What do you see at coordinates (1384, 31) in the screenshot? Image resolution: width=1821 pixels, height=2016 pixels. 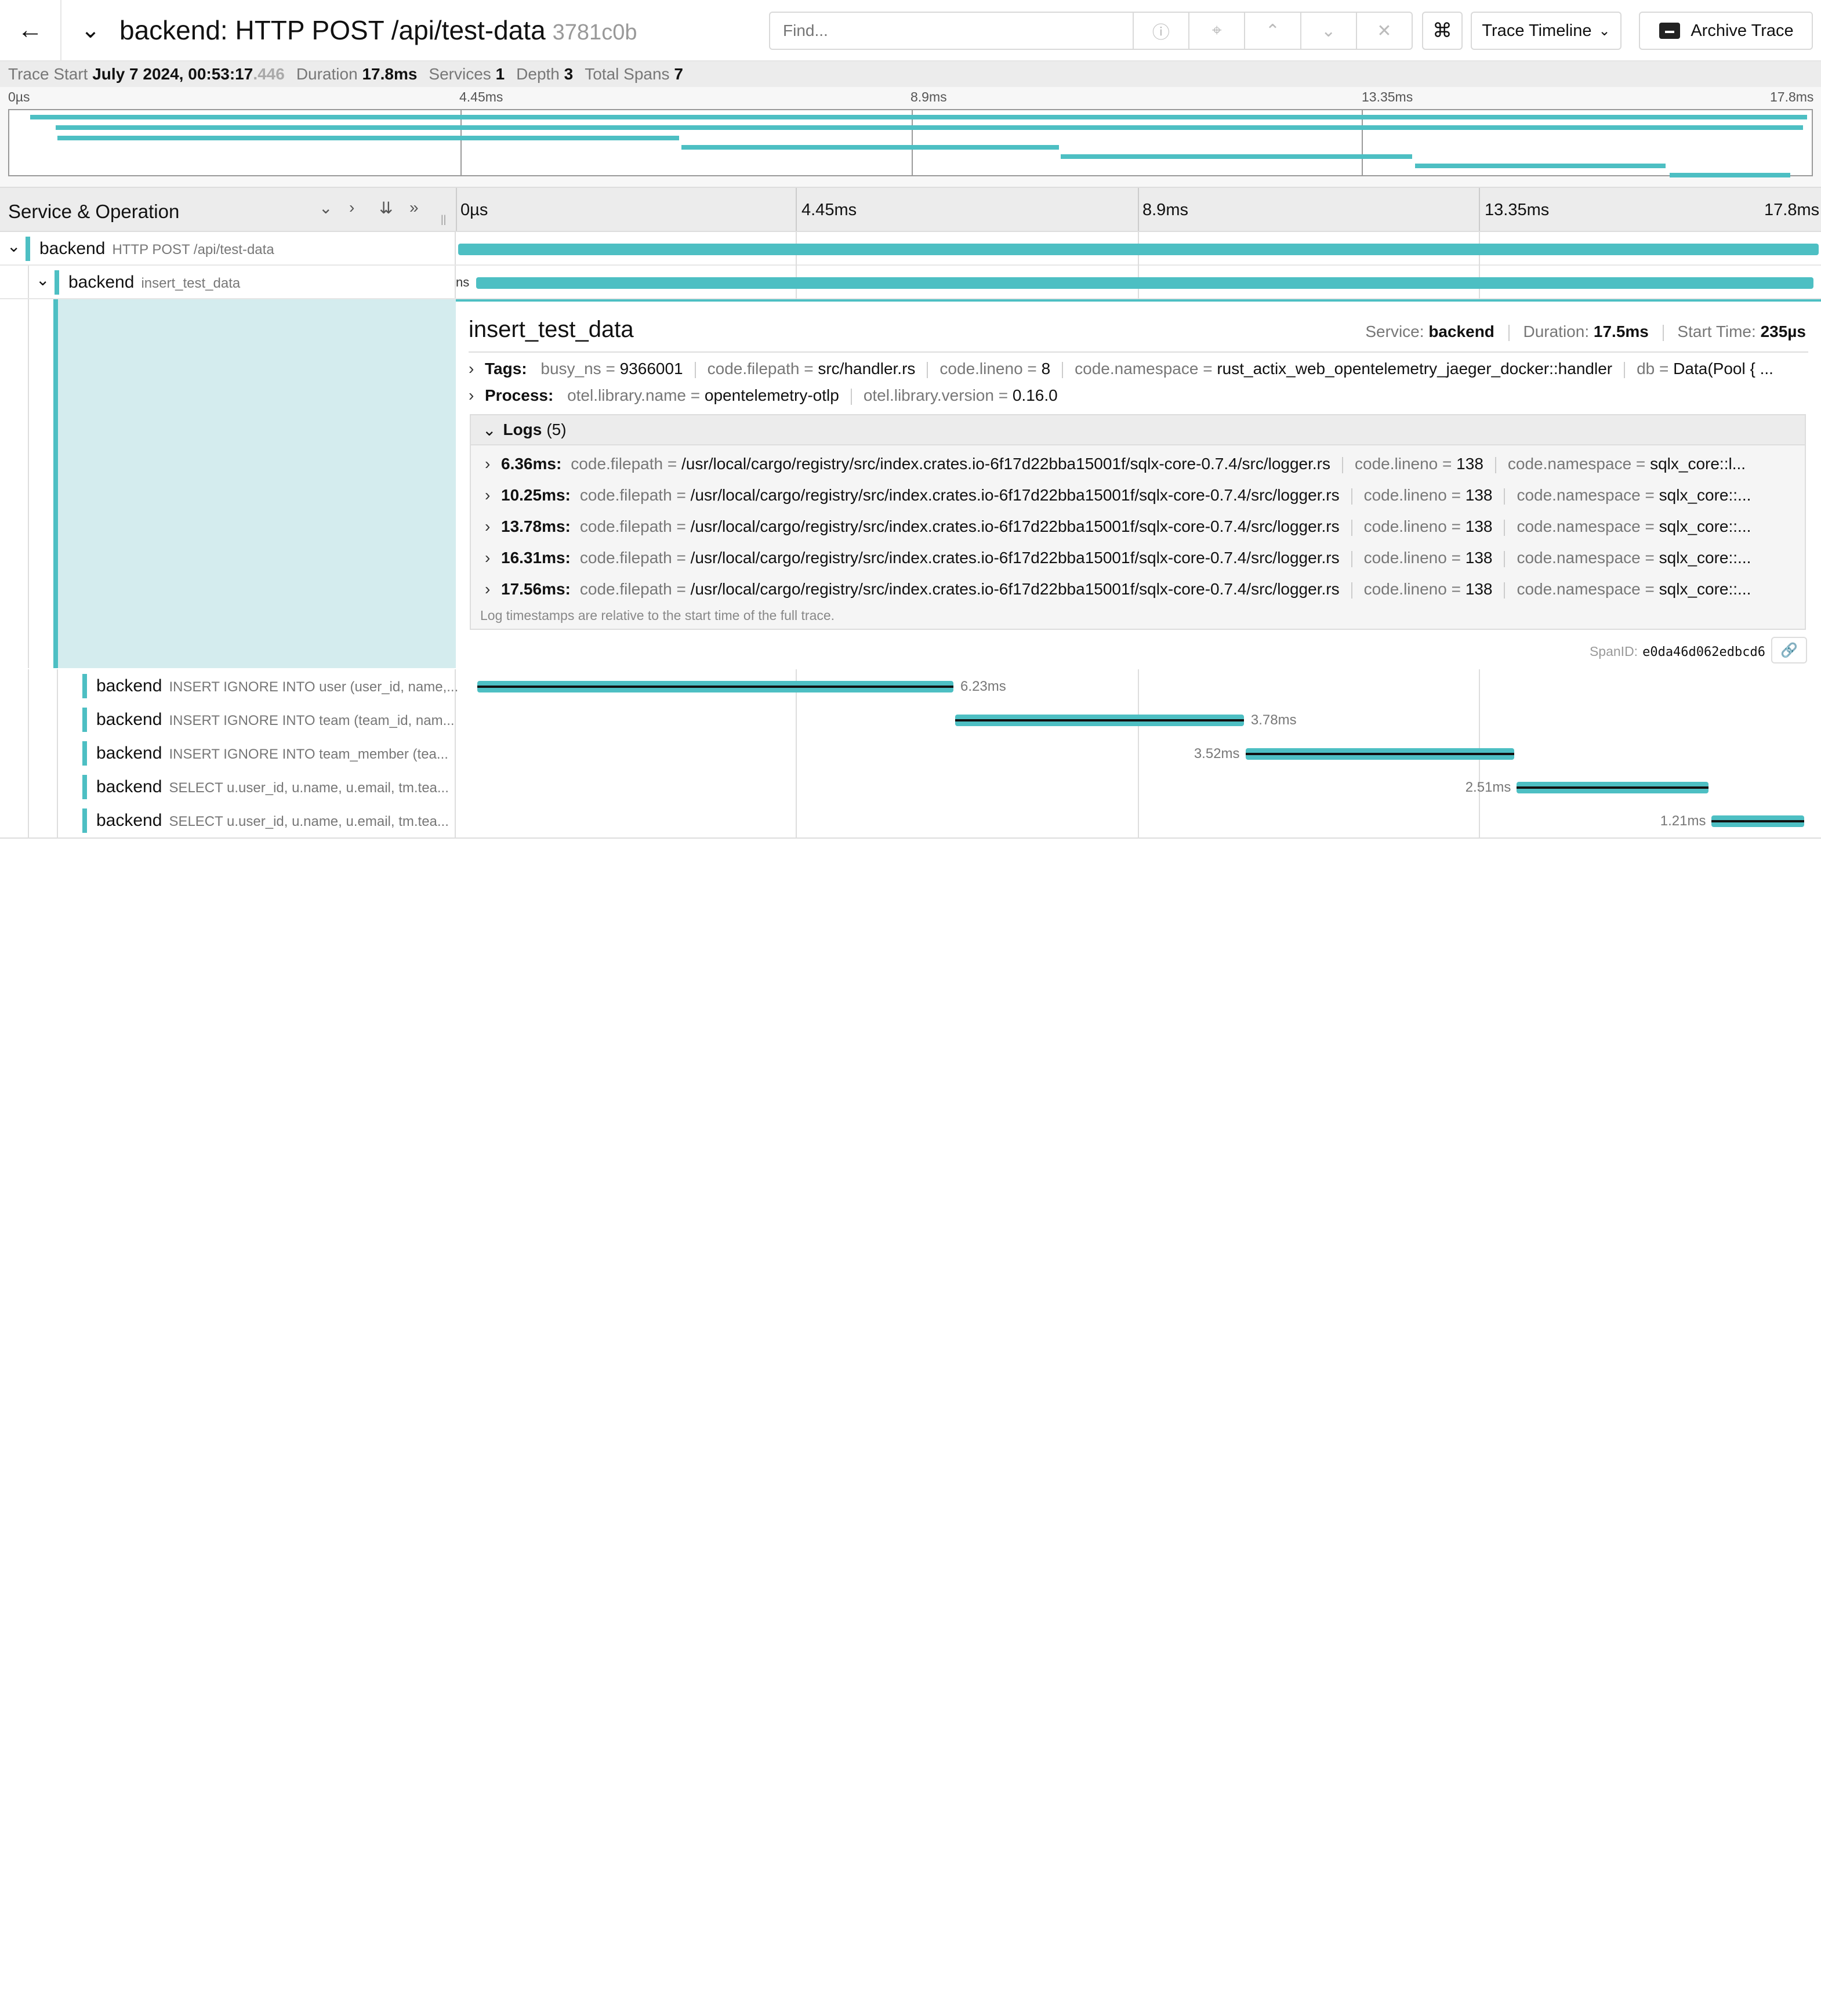 I see `clear-find-button: ✕` at bounding box center [1384, 31].